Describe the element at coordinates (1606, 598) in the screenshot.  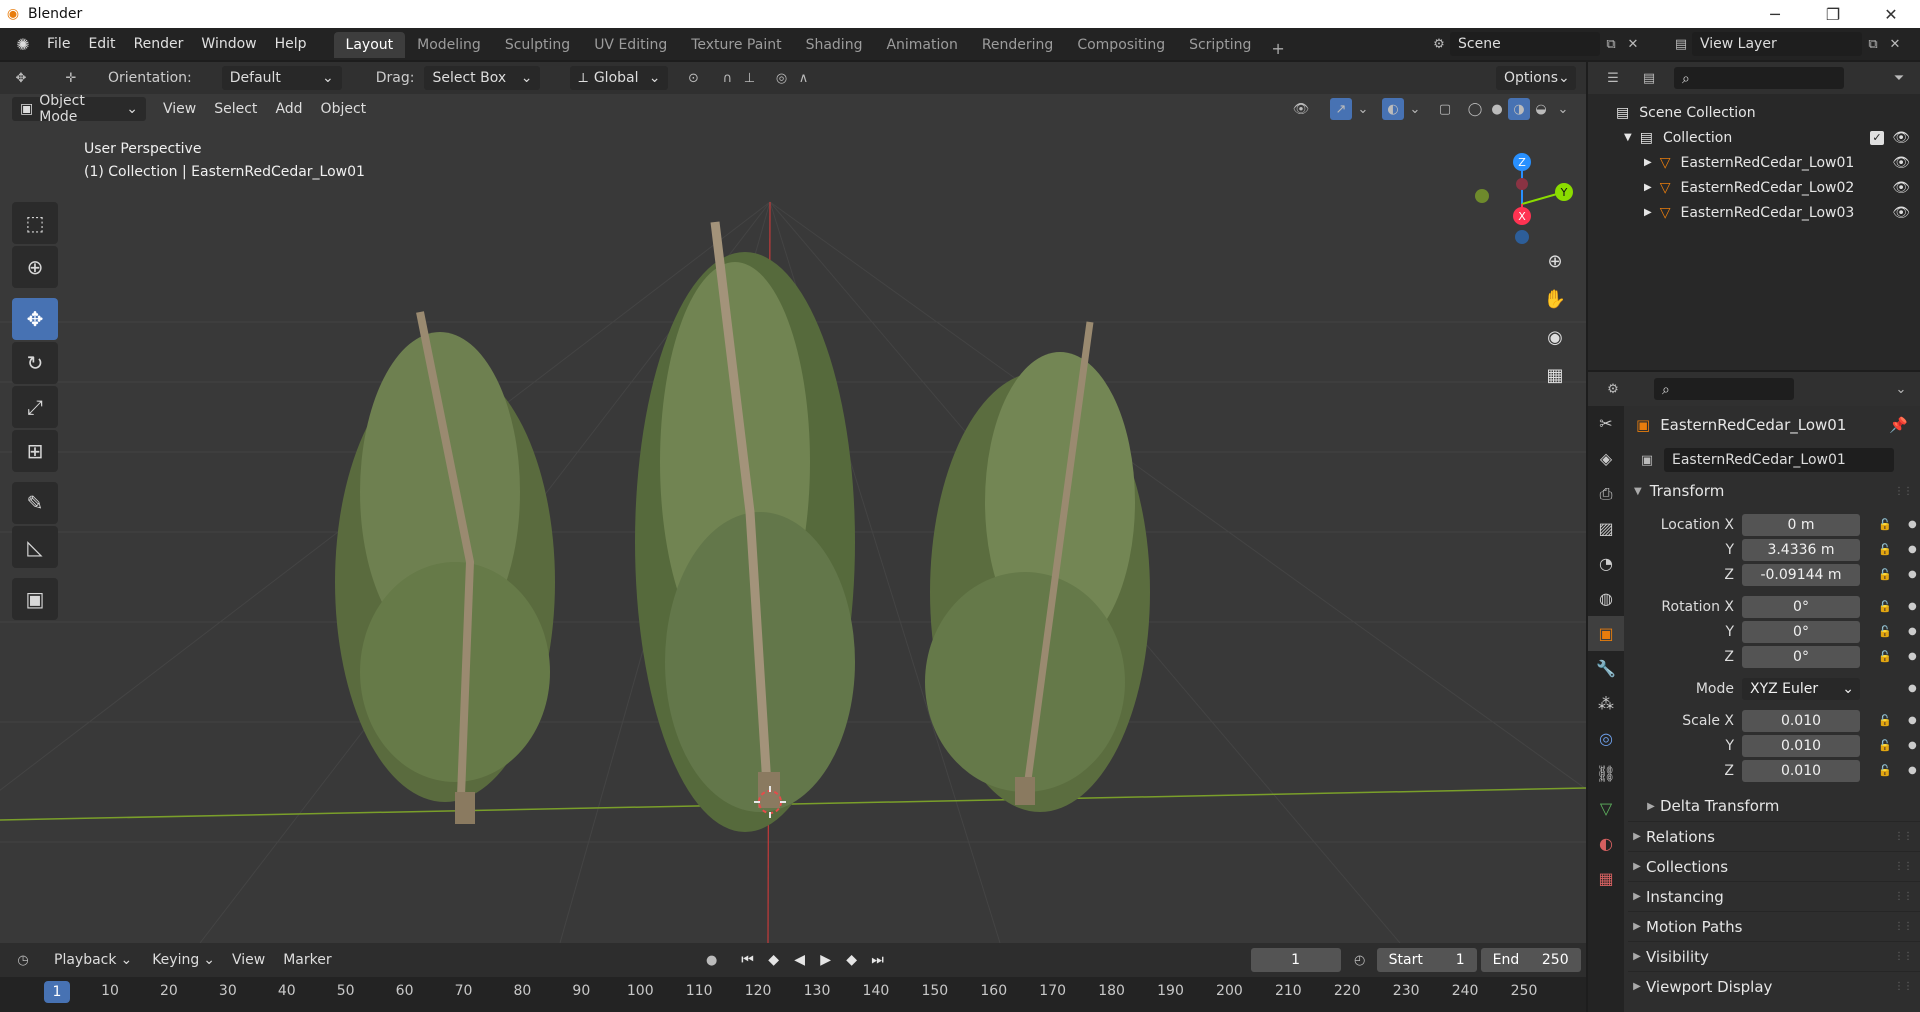
I see `world-tab-icon: ◍` at that location.